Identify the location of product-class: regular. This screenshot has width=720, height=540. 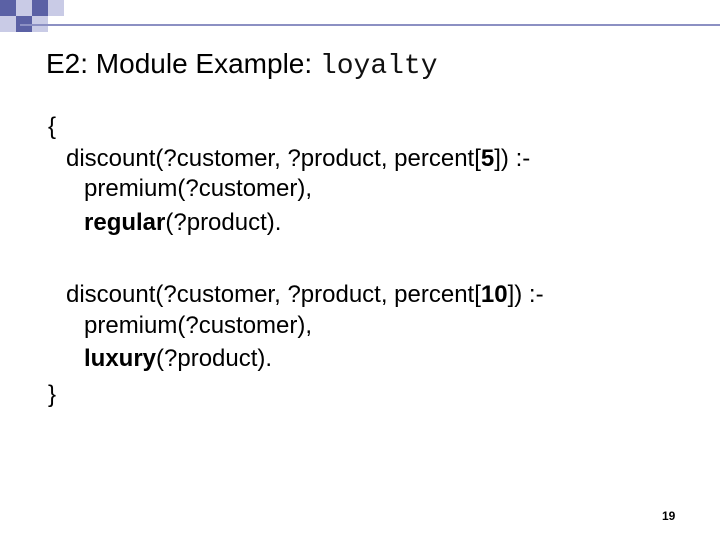
(125, 222).